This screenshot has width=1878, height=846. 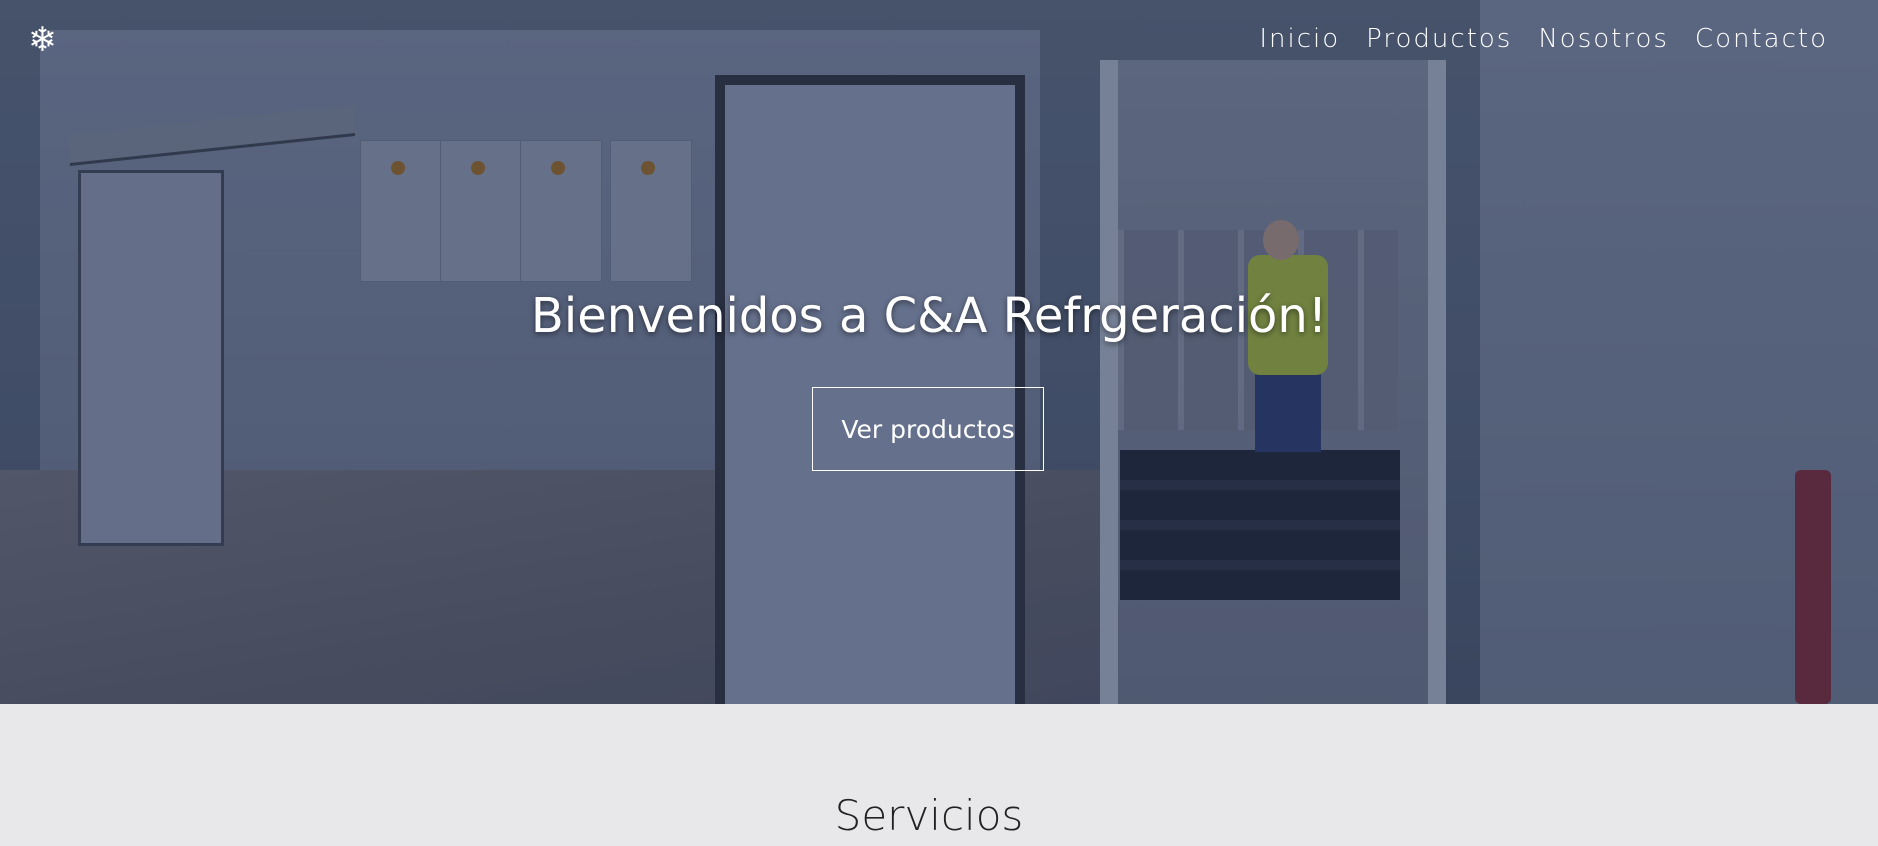 What do you see at coordinates (928, 429) in the screenshot?
I see `ver-productos-button: Ver productos` at bounding box center [928, 429].